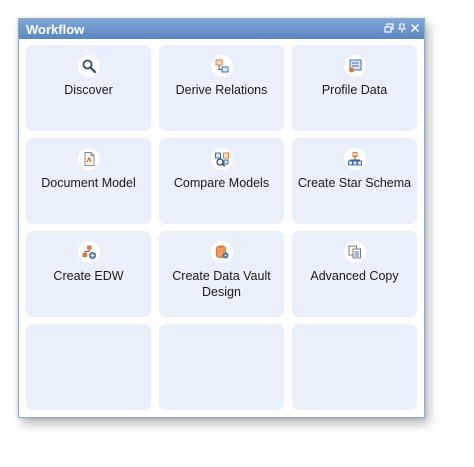 The width and height of the screenshot is (474, 467). I want to click on profile-data-icon, so click(355, 66).